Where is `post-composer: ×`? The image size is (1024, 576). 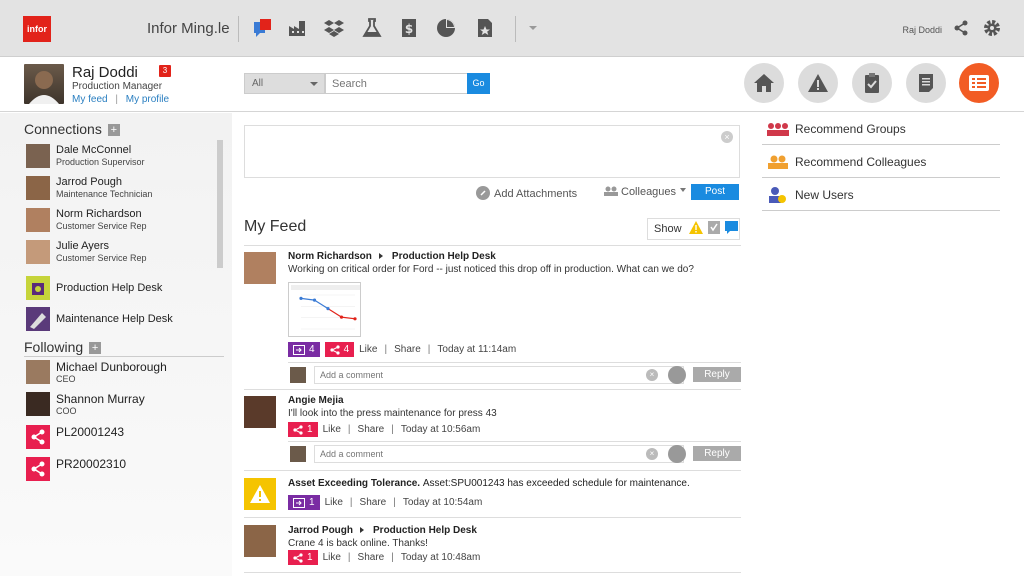
post-composer: × is located at coordinates (492, 151).